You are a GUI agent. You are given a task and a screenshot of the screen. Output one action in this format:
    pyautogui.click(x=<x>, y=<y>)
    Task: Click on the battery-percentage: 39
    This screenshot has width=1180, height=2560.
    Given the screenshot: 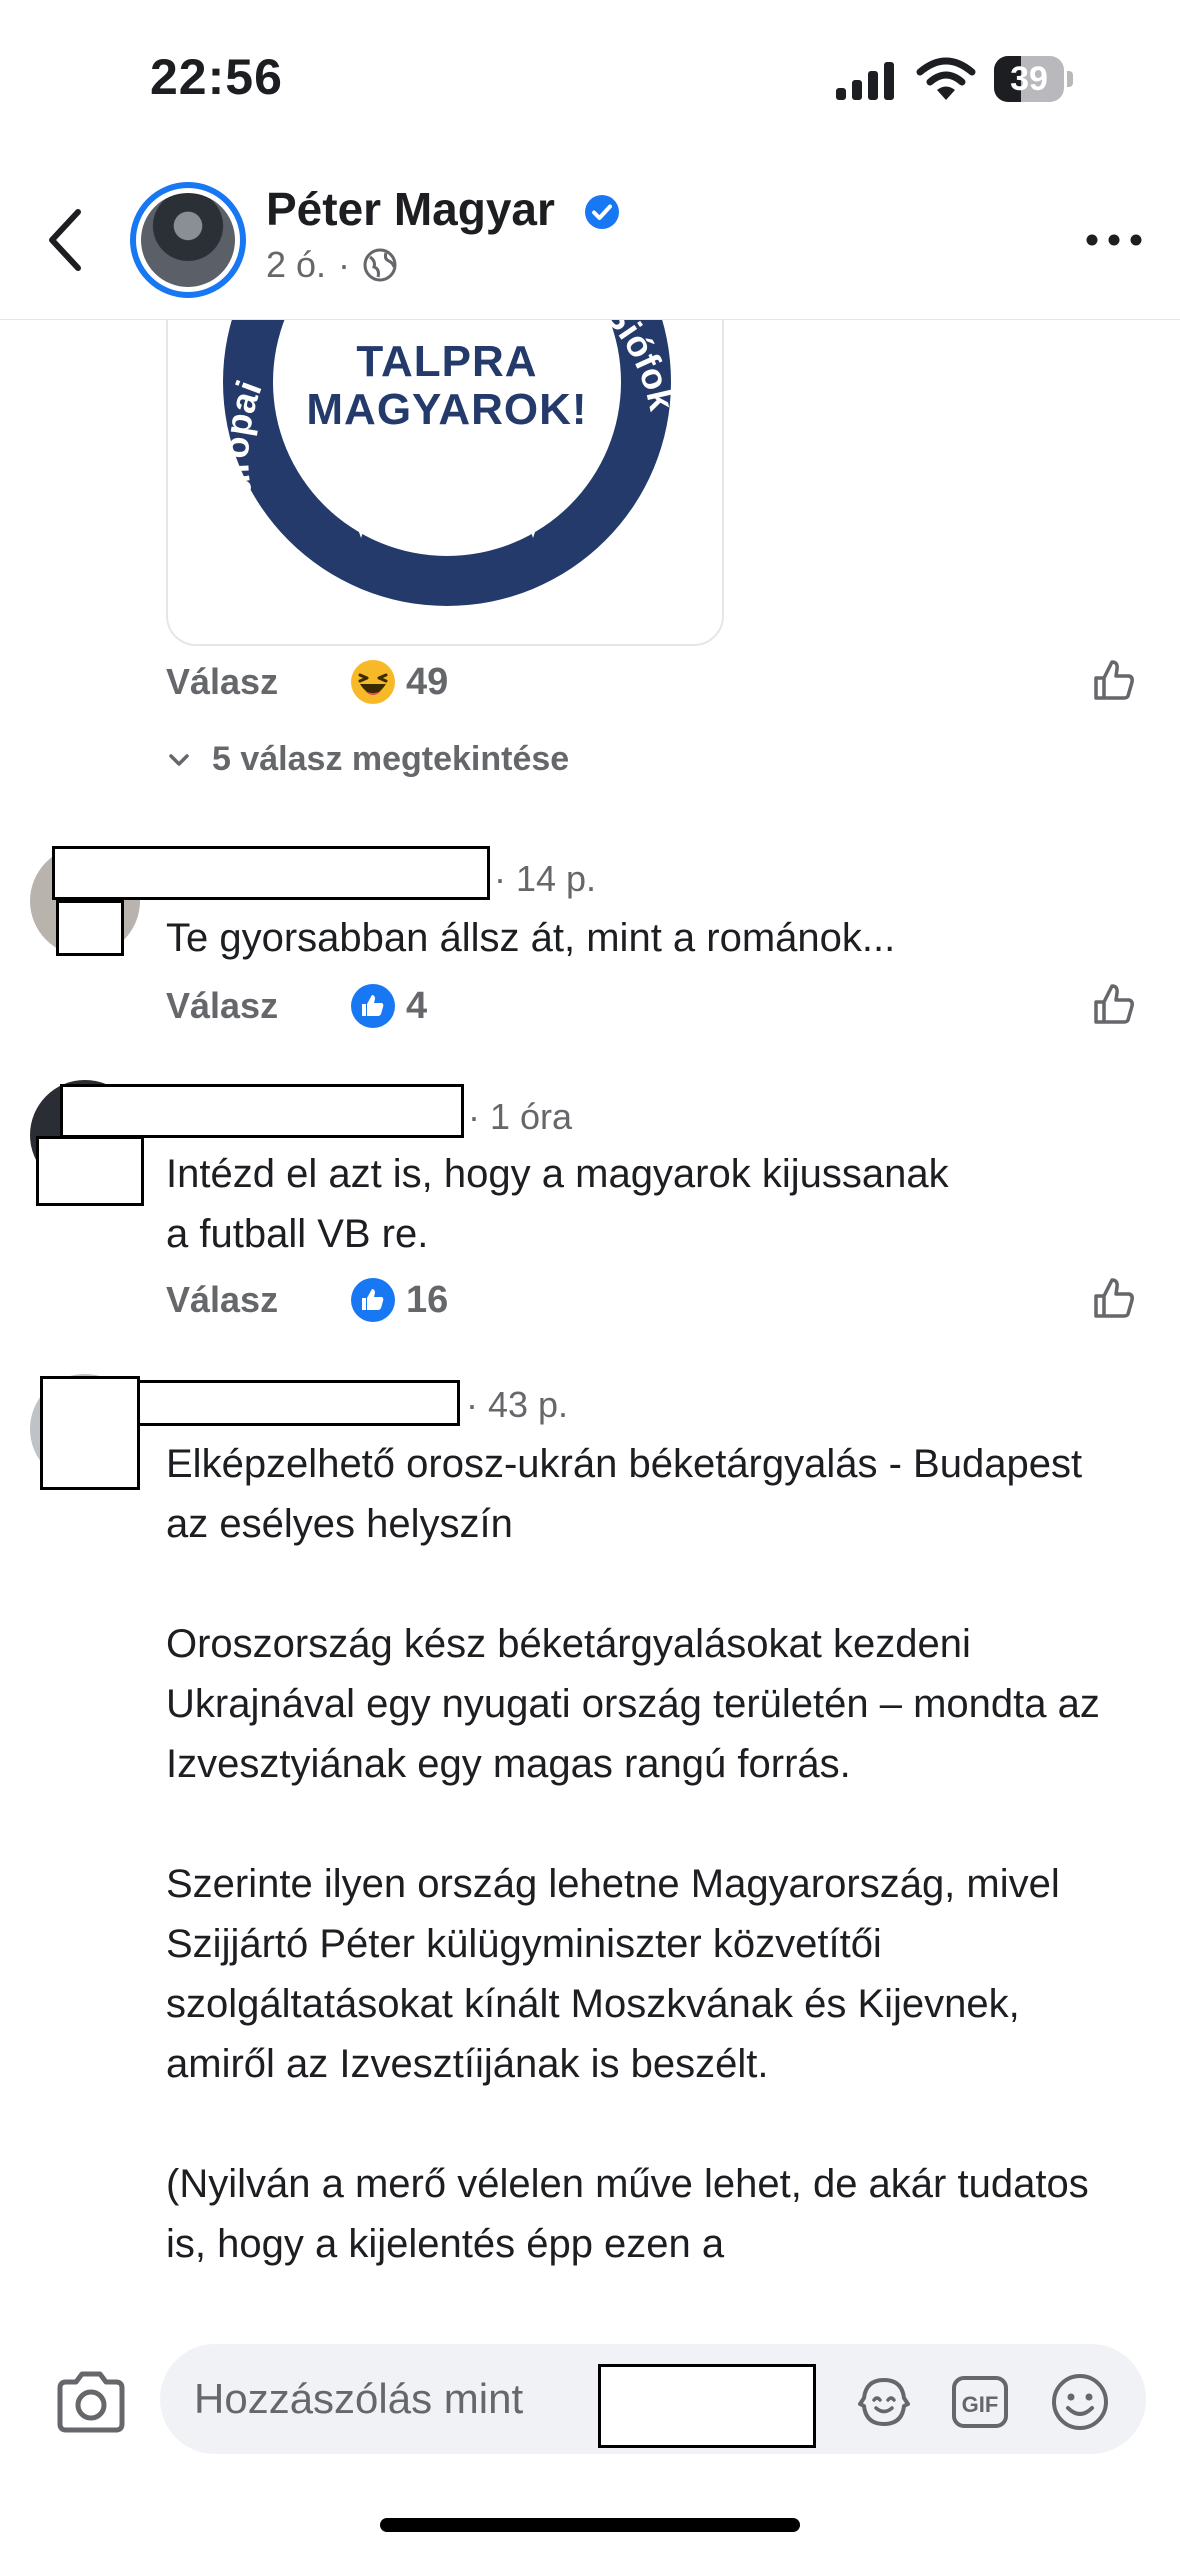 What is the action you would take?
    pyautogui.click(x=1029, y=79)
    